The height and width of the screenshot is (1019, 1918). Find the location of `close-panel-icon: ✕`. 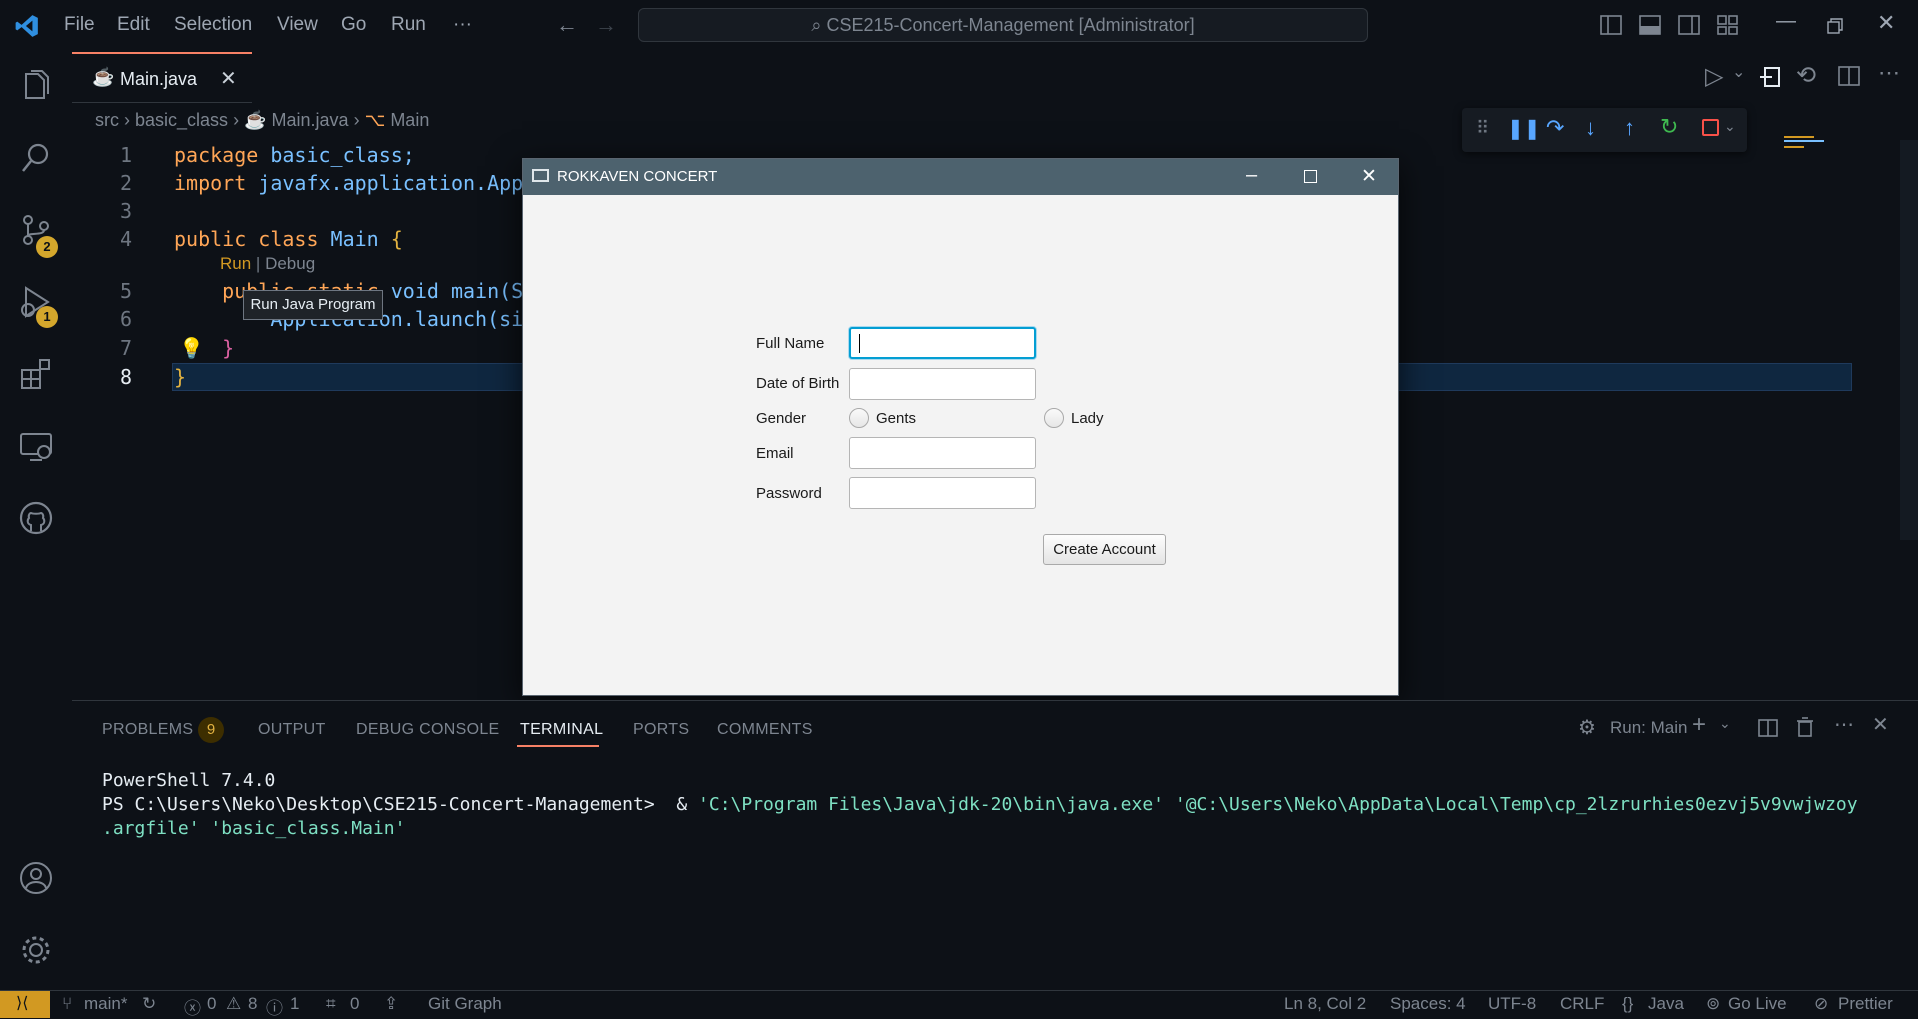

close-panel-icon: ✕ is located at coordinates (1880, 724).